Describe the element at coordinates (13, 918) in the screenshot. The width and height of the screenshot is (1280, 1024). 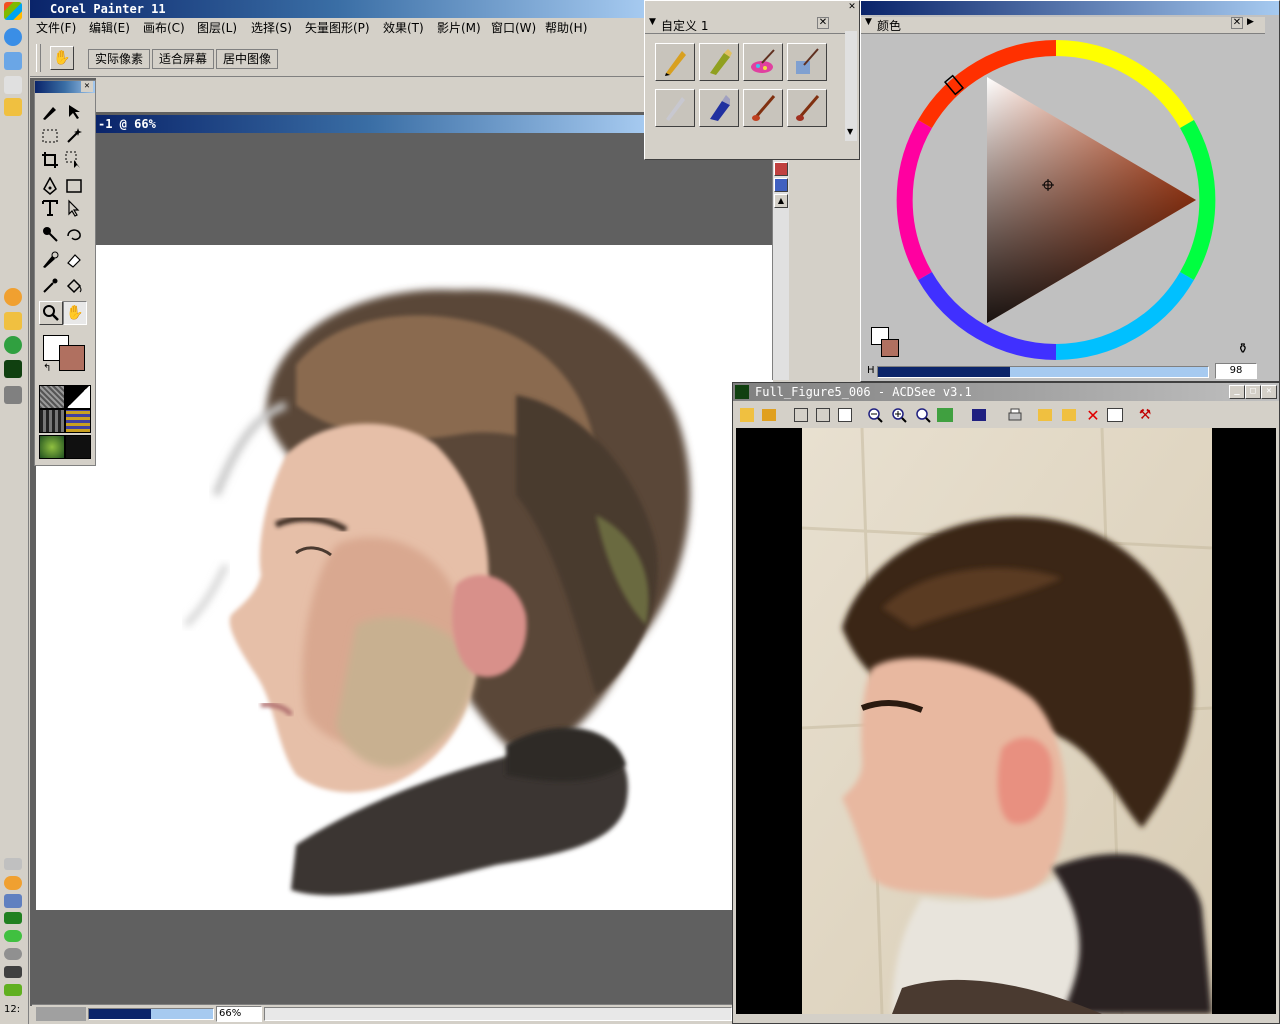
I see `tray-monitor-icon` at that location.